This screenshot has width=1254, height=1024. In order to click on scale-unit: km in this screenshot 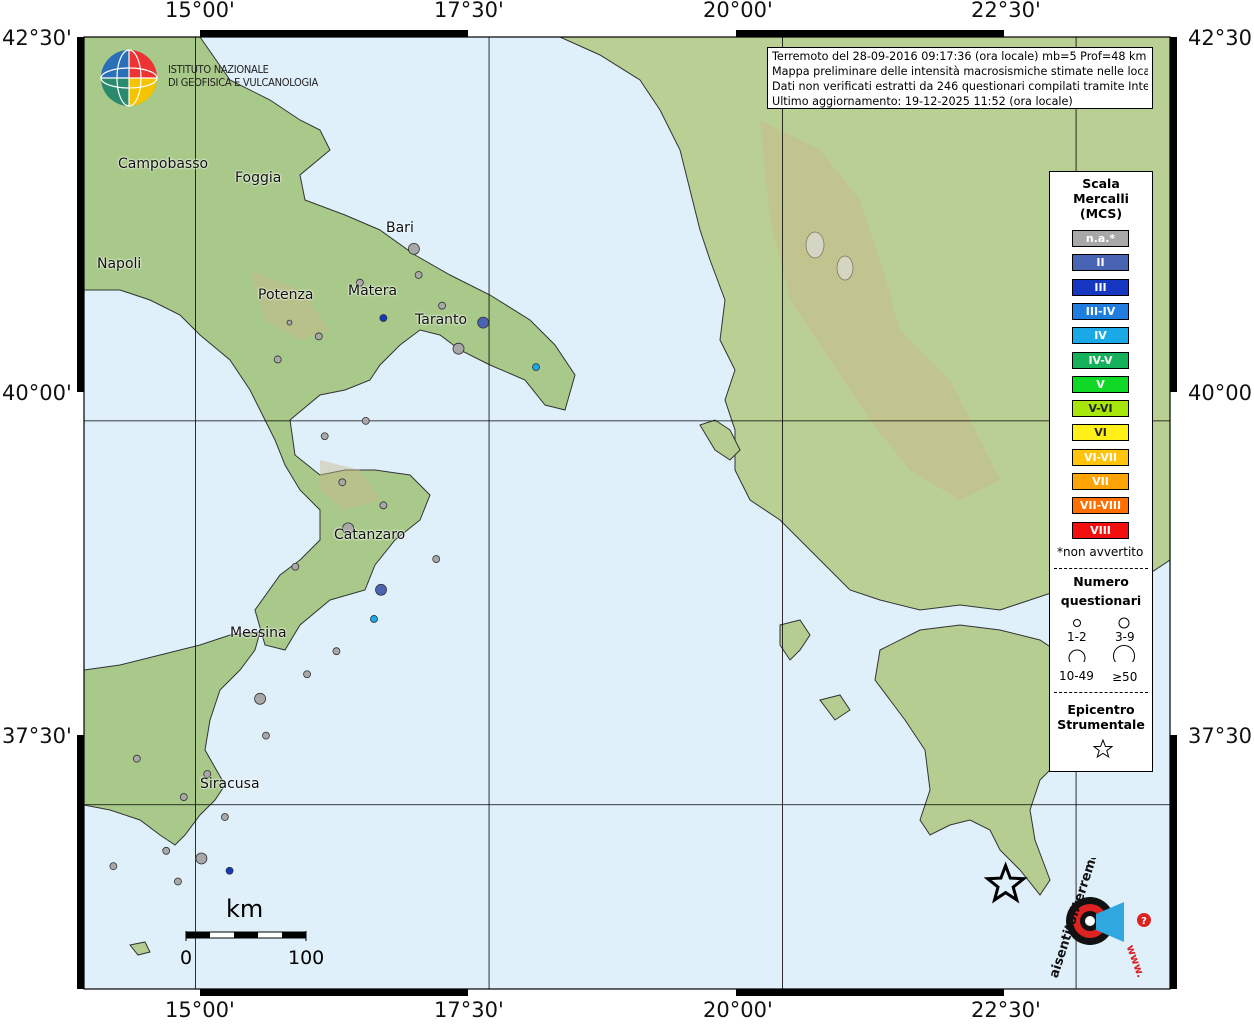, I will do `click(245, 909)`.